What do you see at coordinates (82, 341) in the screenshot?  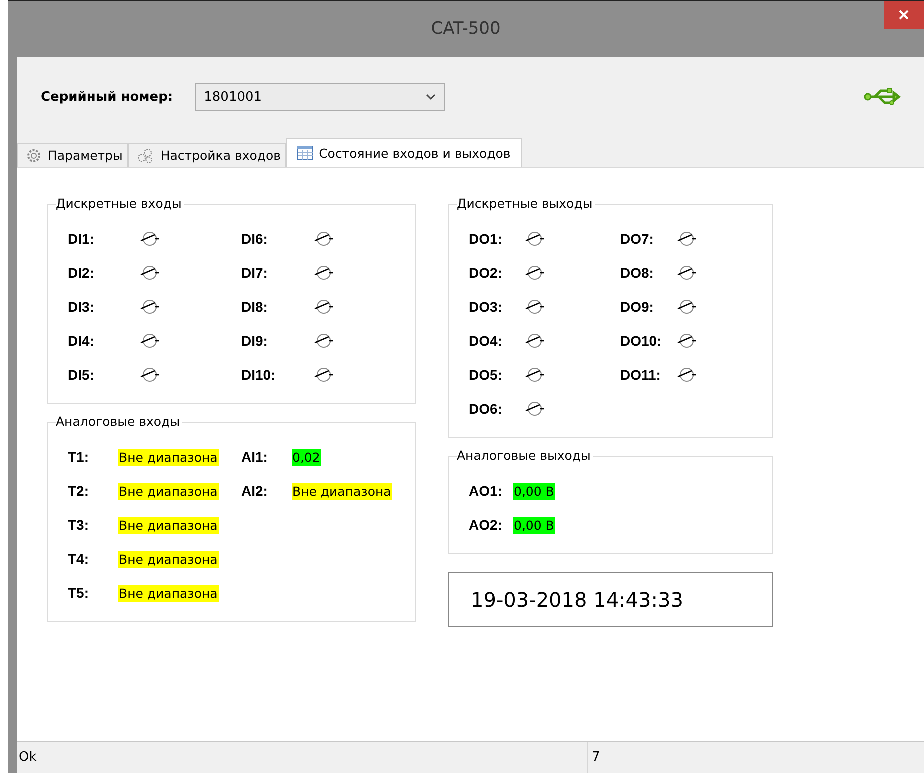 I see `channel-label: DI4:` at bounding box center [82, 341].